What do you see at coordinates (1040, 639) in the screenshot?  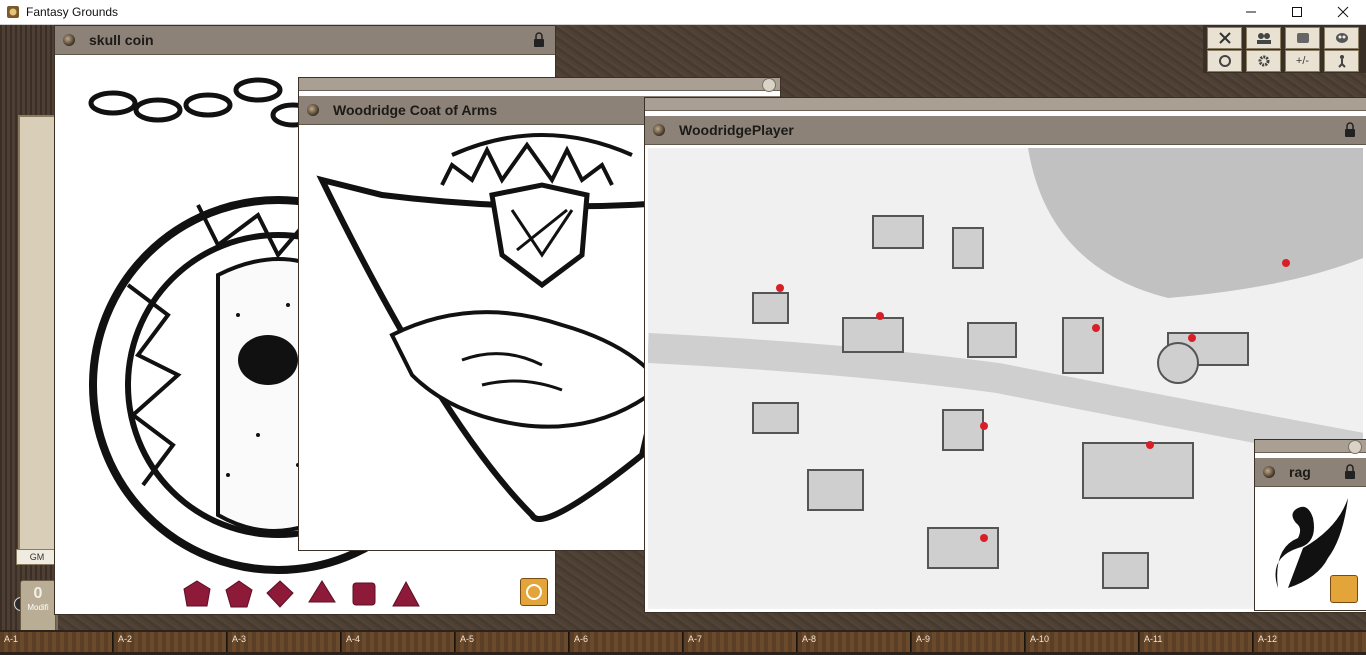 I see `hotkey-label: A-10` at bounding box center [1040, 639].